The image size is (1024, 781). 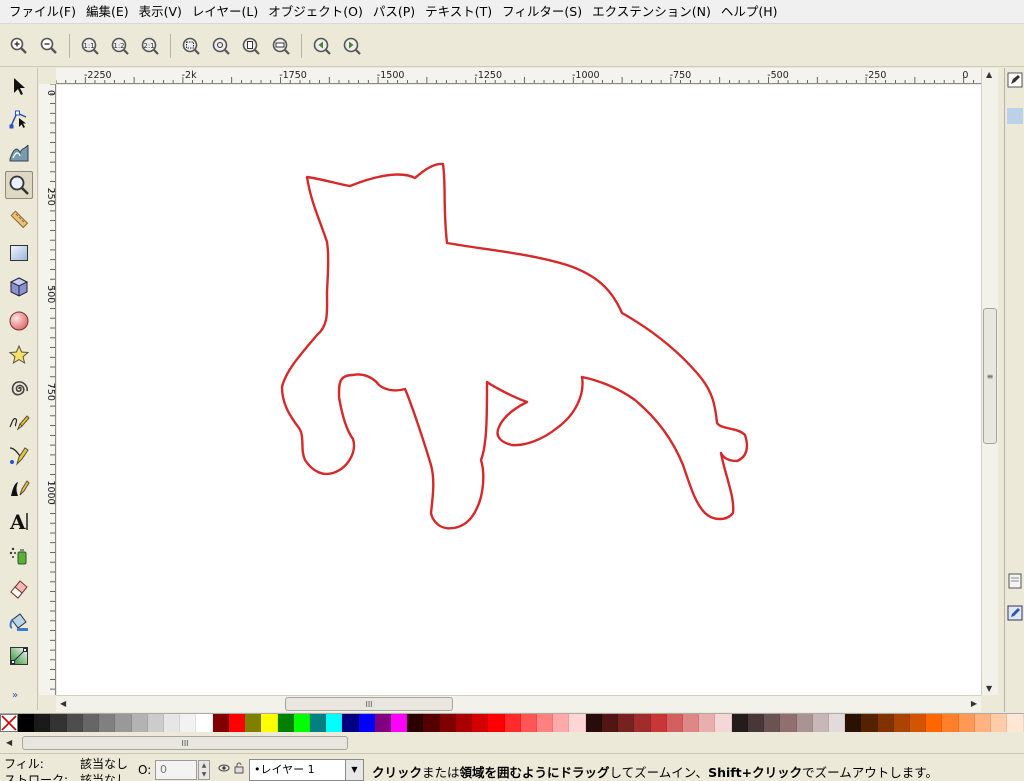 I want to click on zoom-2-1-icon: 2:1, so click(x=150, y=46).